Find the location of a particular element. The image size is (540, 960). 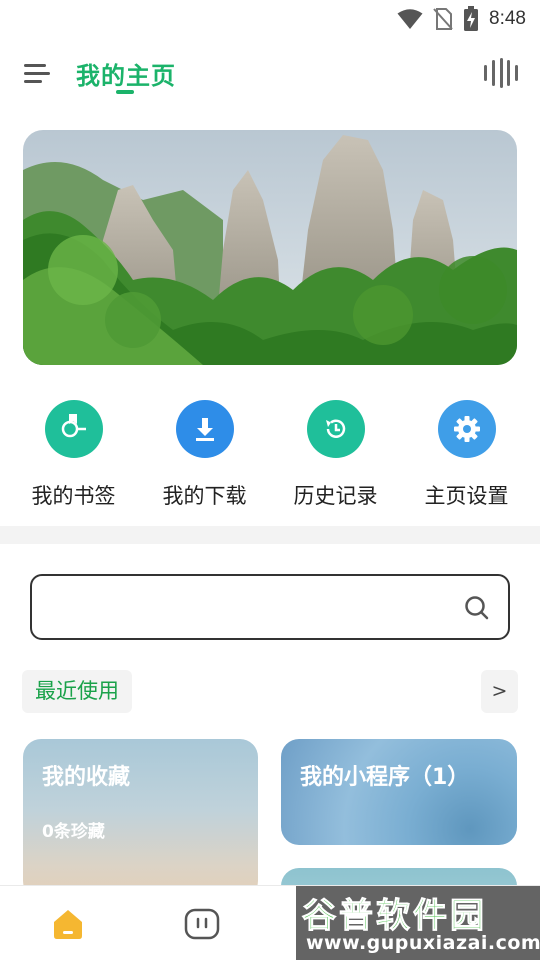

no-sim-icon is located at coordinates (443, 19).